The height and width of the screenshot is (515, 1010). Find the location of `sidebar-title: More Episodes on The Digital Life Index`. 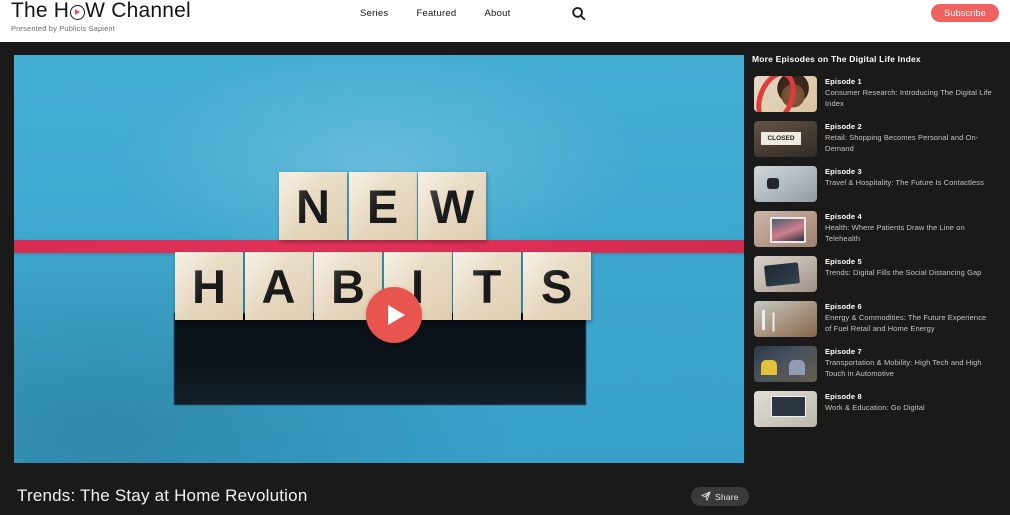

sidebar-title: More Episodes on The Digital Life Index is located at coordinates (836, 59).